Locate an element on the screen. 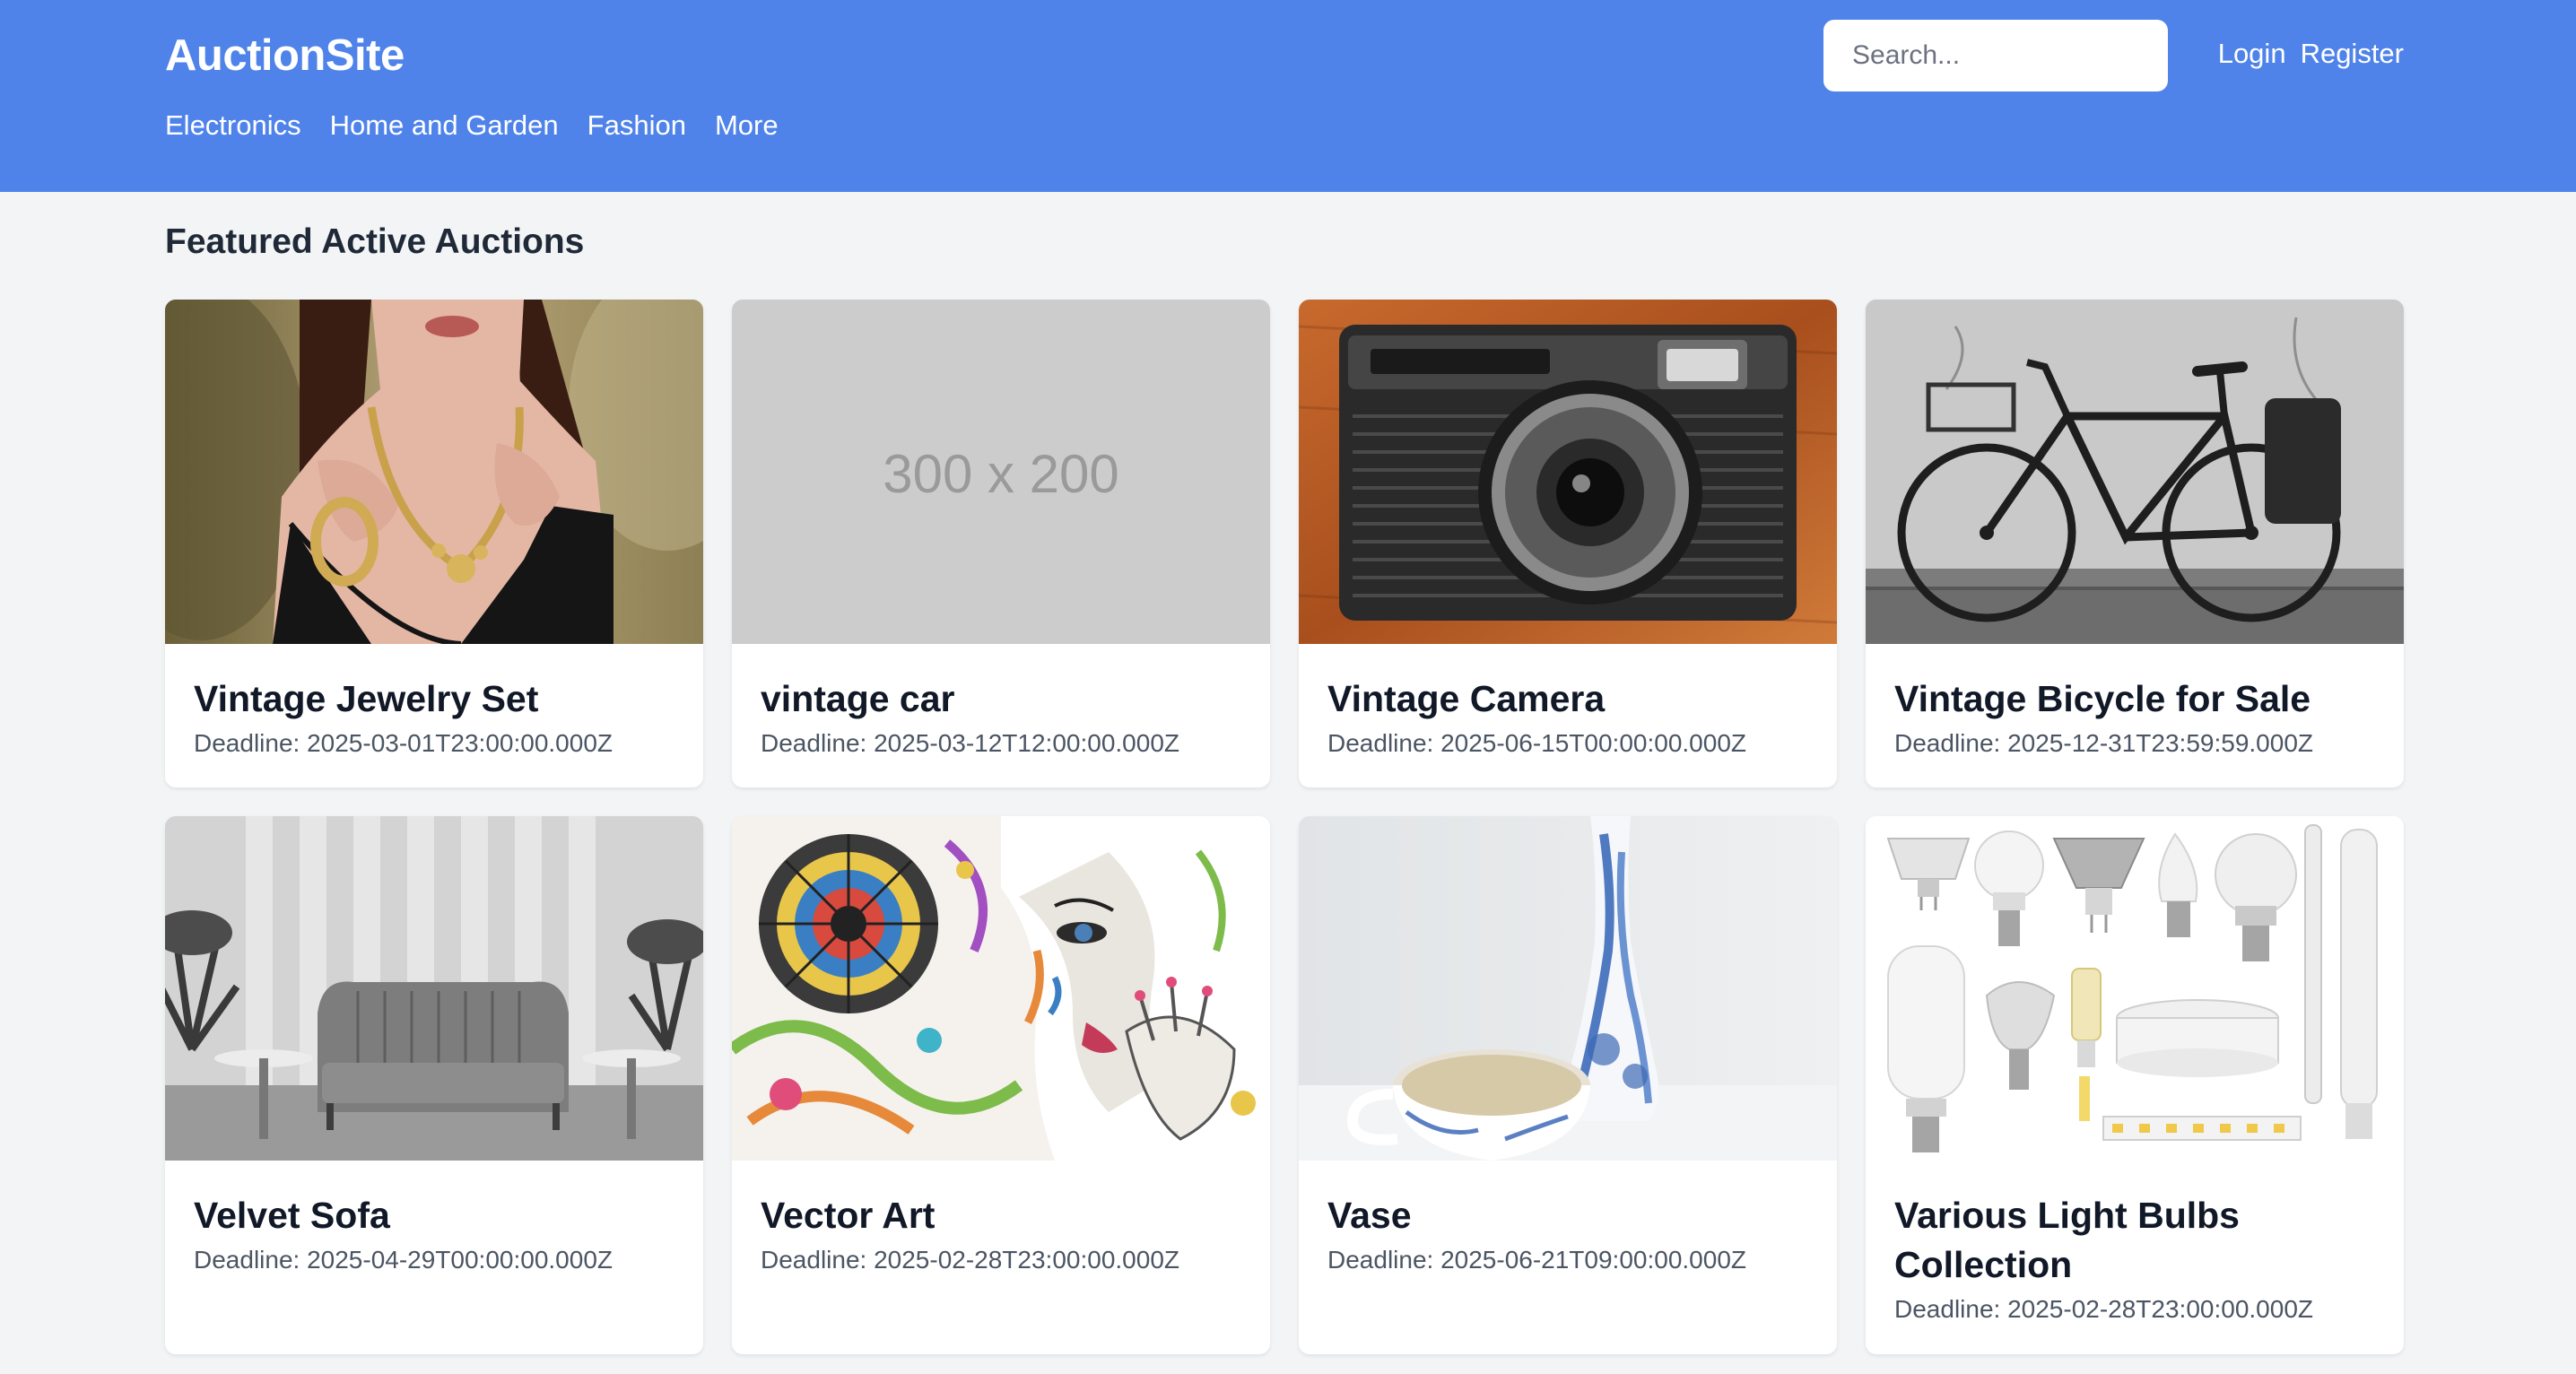  nav-link-electronics: Electronics is located at coordinates (233, 125).